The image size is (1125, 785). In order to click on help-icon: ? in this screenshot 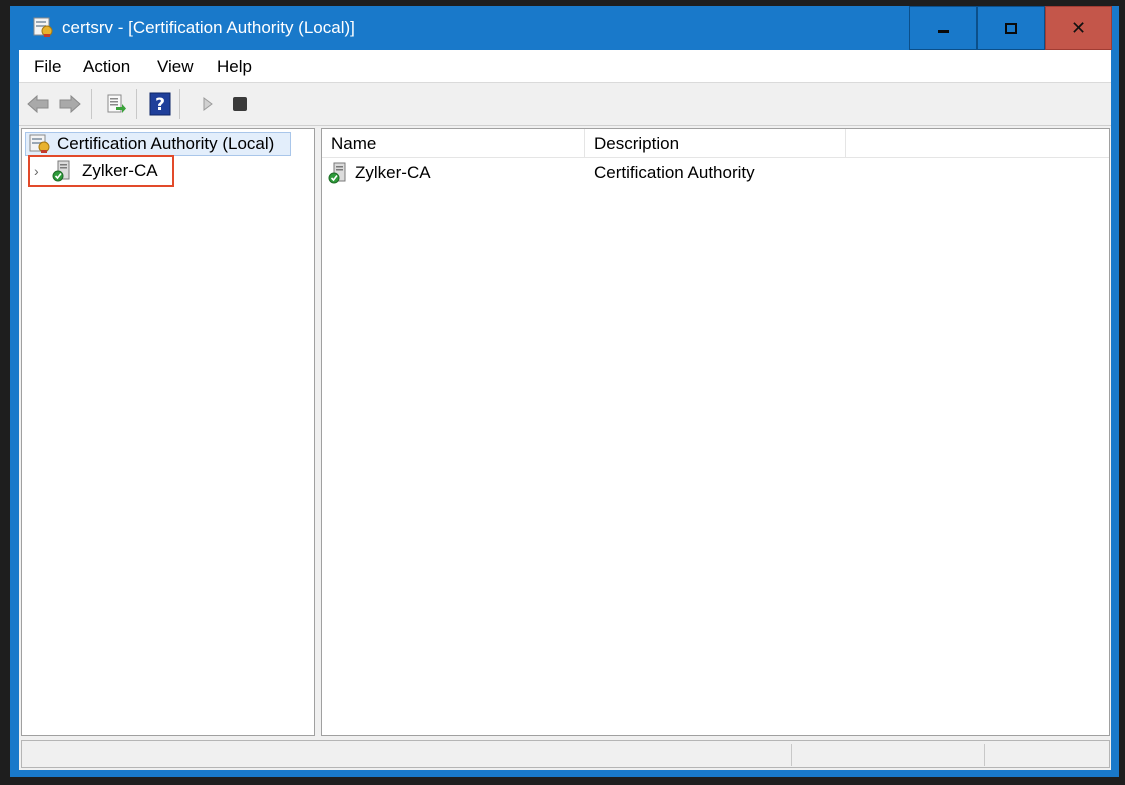, I will do `click(160, 104)`.